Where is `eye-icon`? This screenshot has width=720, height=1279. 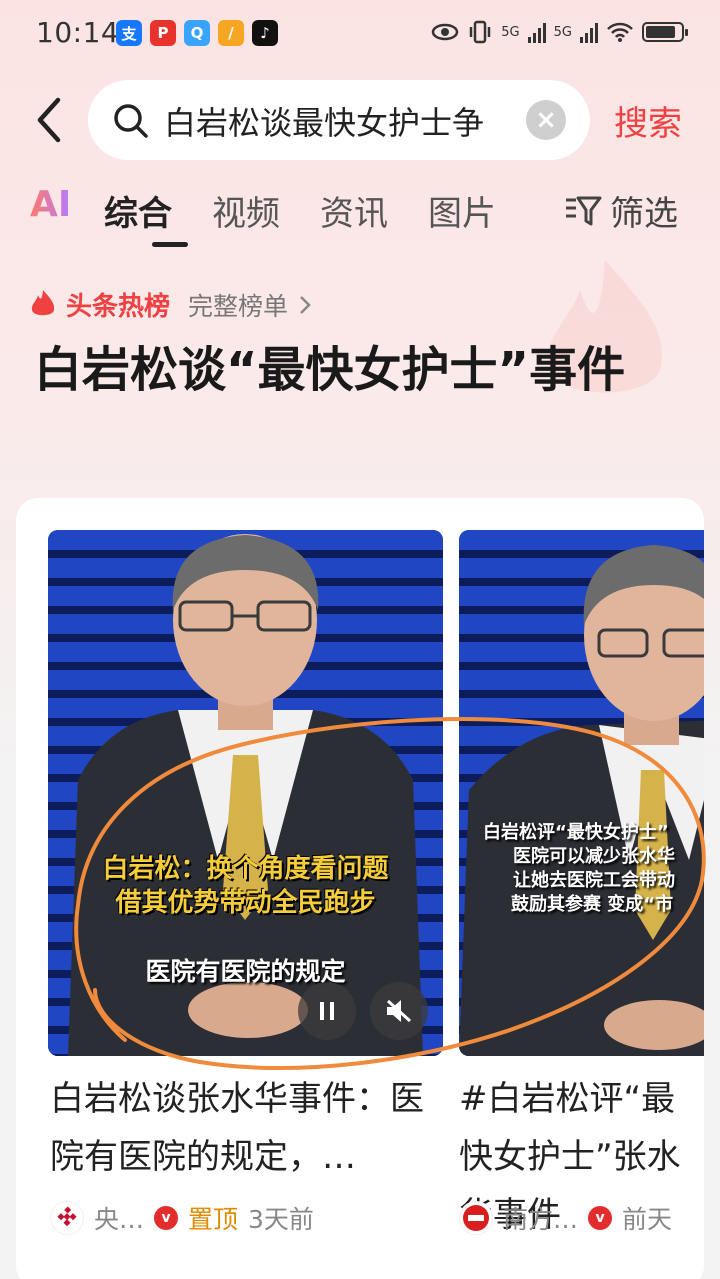
eye-icon is located at coordinates (445, 32).